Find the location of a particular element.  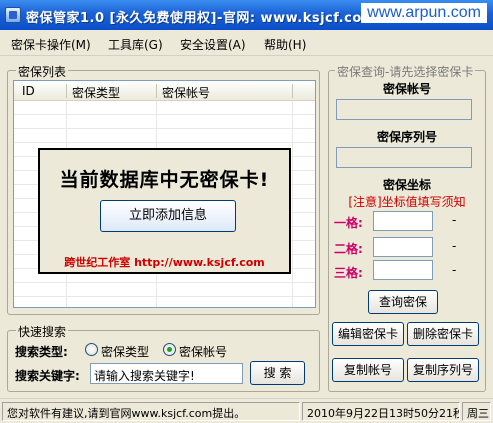

account-label: 密保帐号 is located at coordinates (406, 89).